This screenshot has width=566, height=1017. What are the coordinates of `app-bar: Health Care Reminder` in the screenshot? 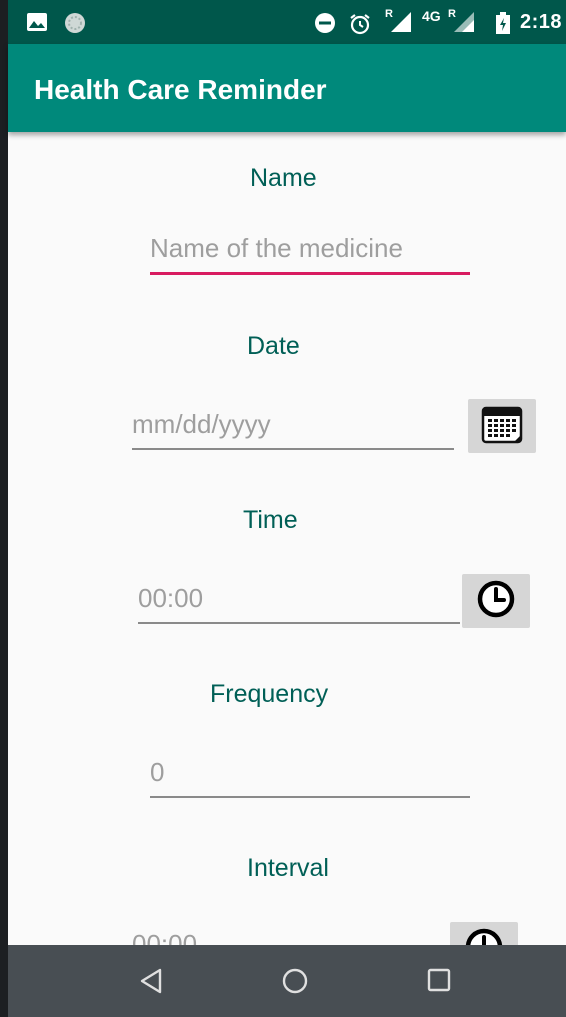 It's located at (287, 88).